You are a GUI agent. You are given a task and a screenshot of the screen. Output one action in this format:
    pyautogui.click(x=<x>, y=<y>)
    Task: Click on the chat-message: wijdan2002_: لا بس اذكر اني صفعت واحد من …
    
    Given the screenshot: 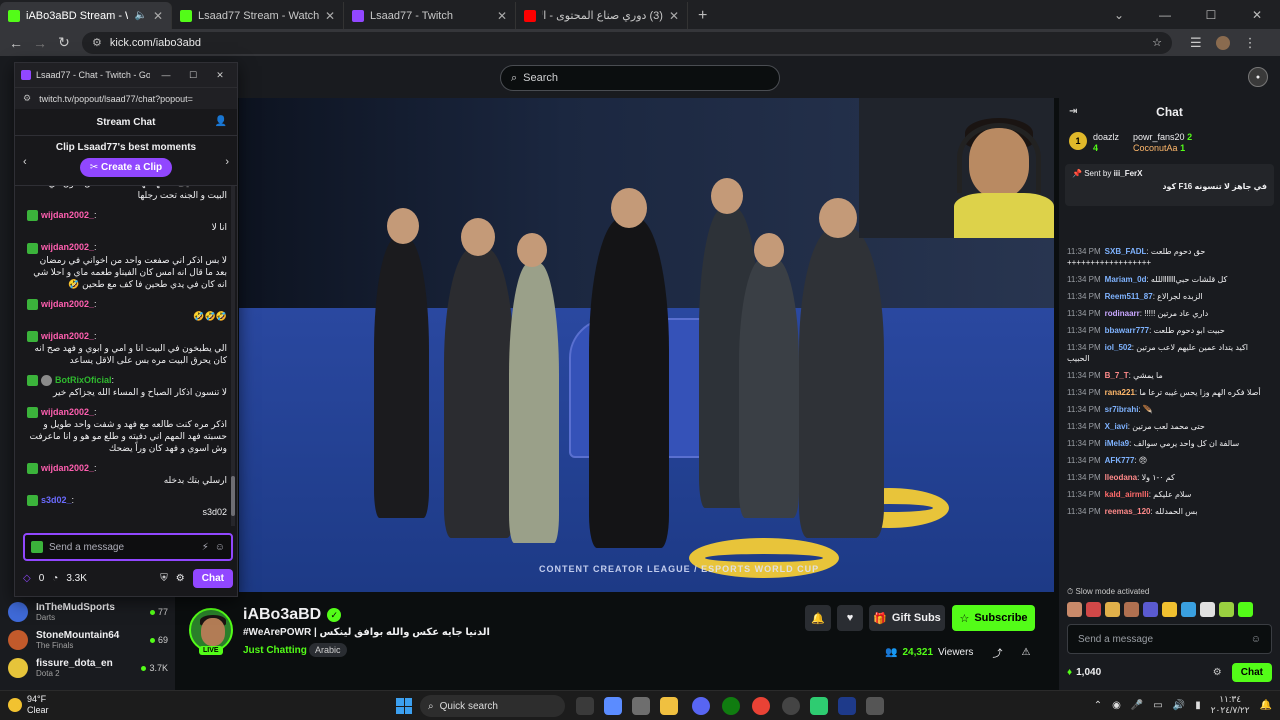 What is the action you would take?
    pyautogui.click(x=127, y=265)
    